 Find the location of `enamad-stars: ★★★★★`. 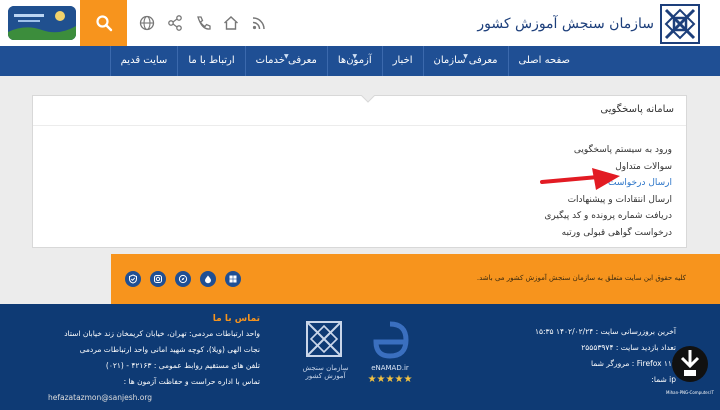

enamad-stars: ★★★★★ is located at coordinates (390, 379).